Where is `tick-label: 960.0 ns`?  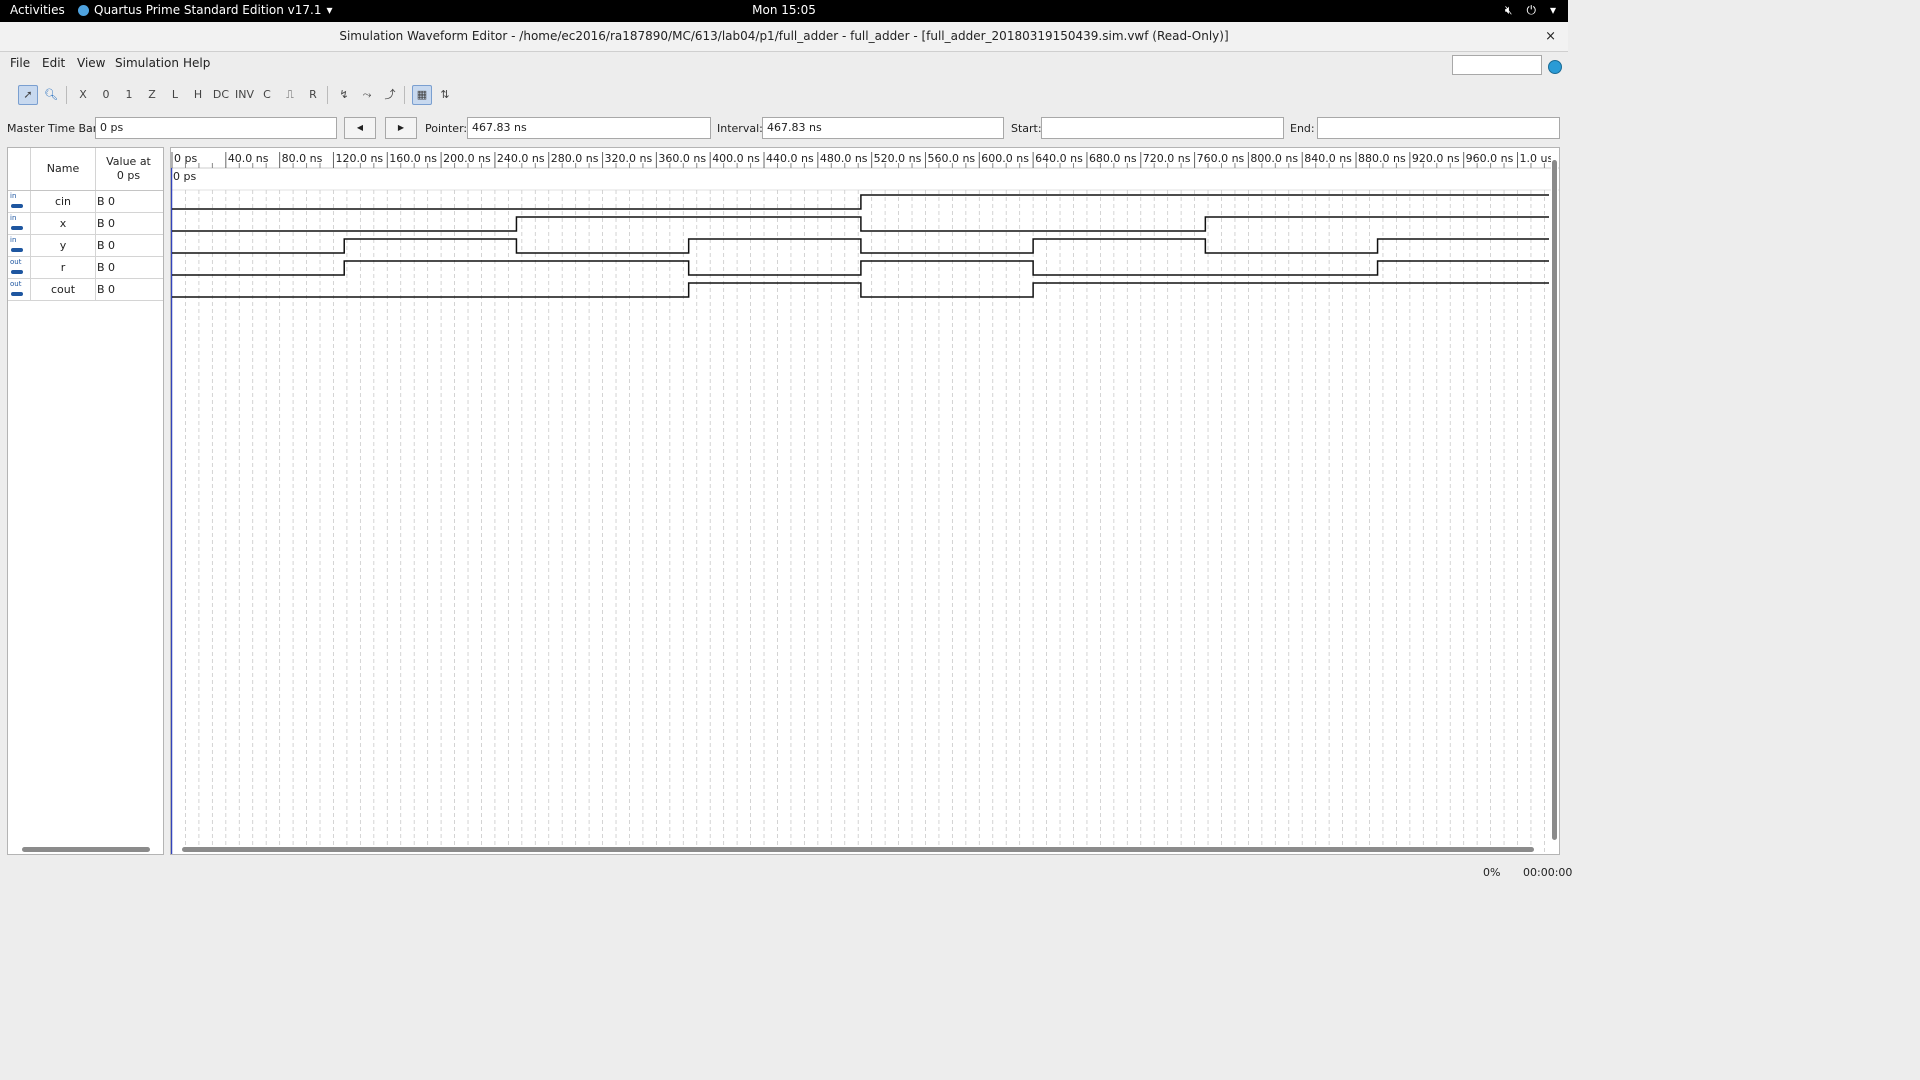
tick-label: 960.0 ns is located at coordinates (1490, 158).